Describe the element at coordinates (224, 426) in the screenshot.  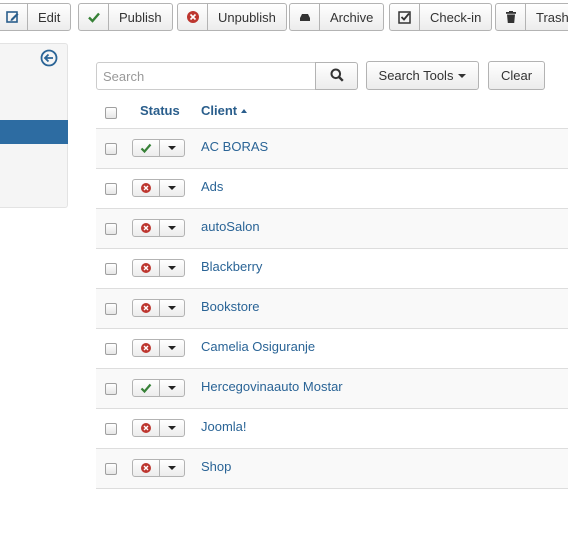
I see `client-link: Joomla!` at that location.